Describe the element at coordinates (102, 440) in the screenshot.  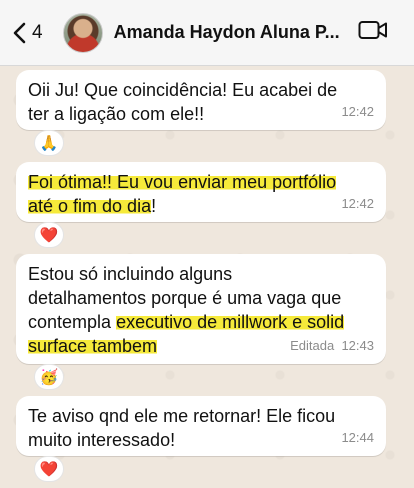
I see `message-text: muito interessado!` at that location.